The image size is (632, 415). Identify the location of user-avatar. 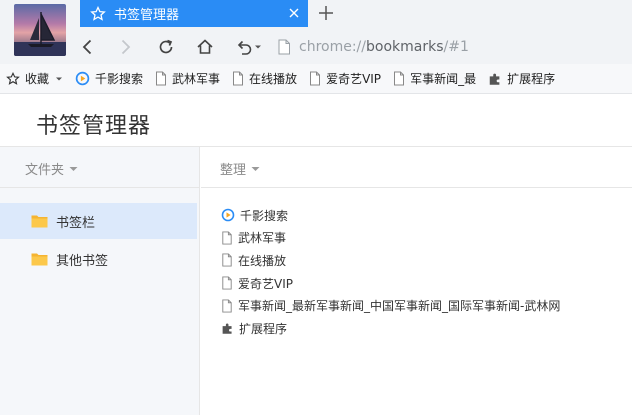
(40, 30).